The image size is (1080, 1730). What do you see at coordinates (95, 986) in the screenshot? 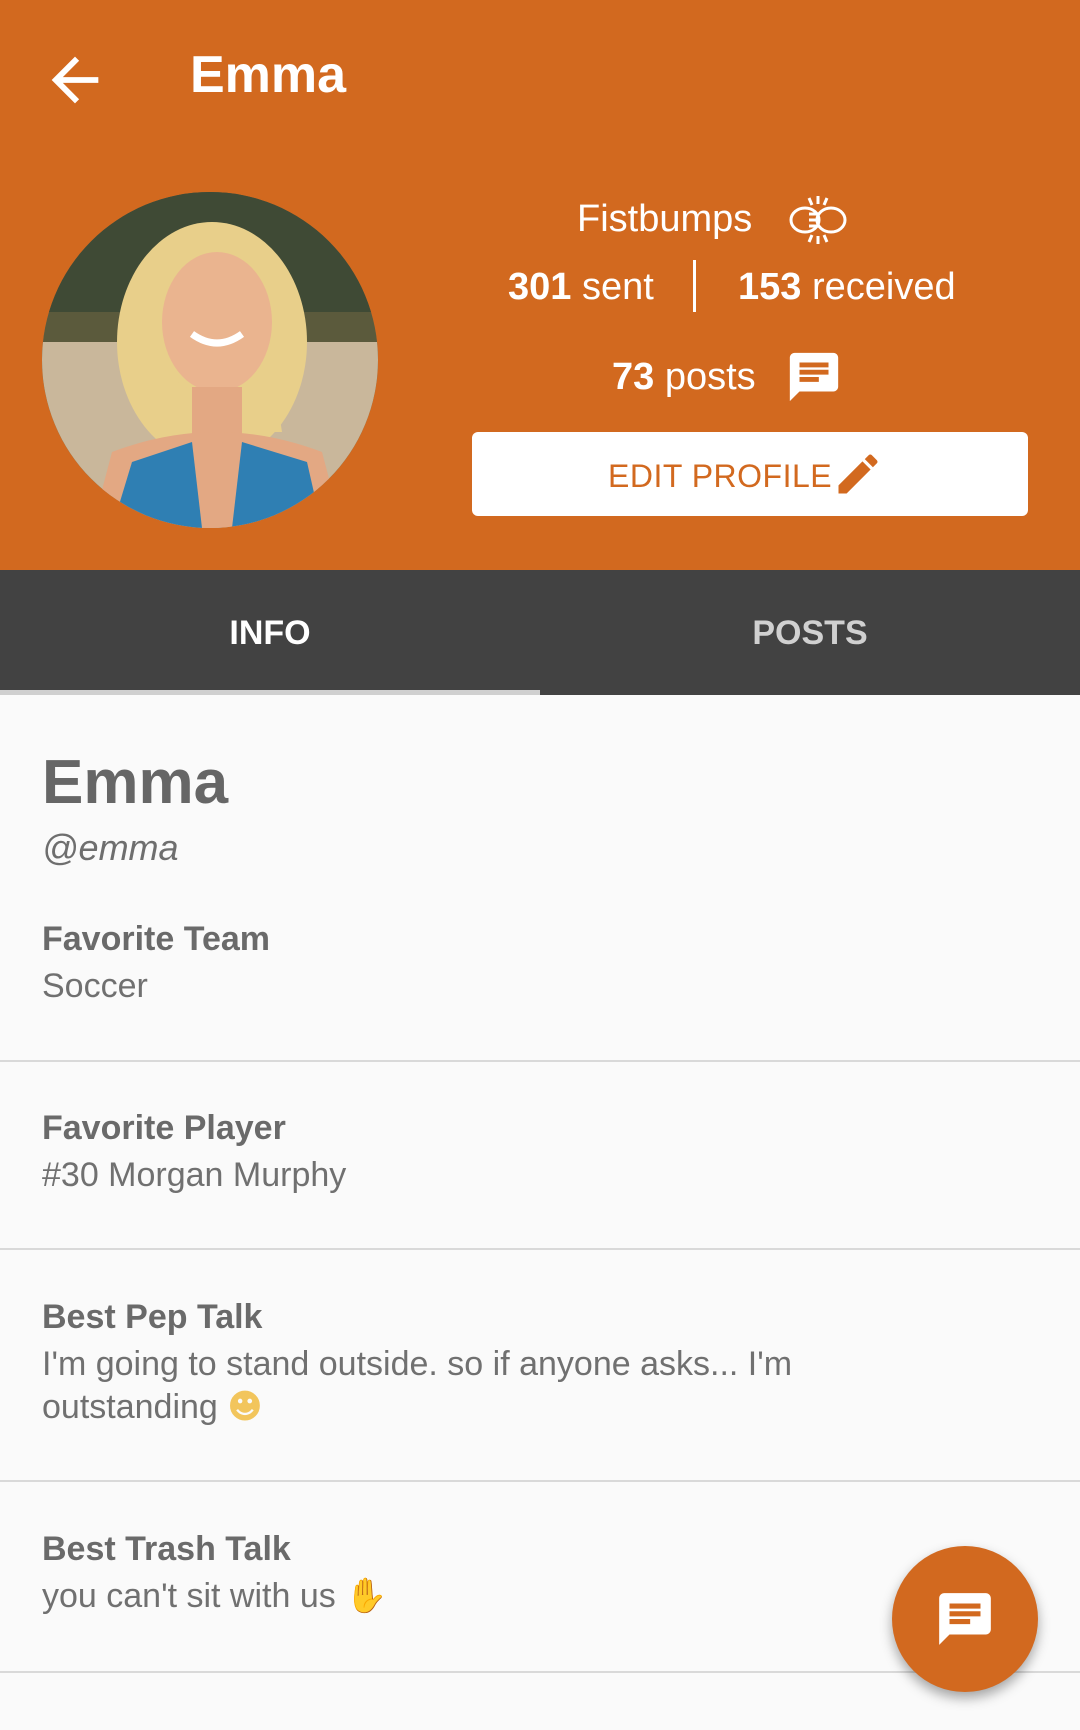
I see `field-value-team: Soccer` at bounding box center [95, 986].